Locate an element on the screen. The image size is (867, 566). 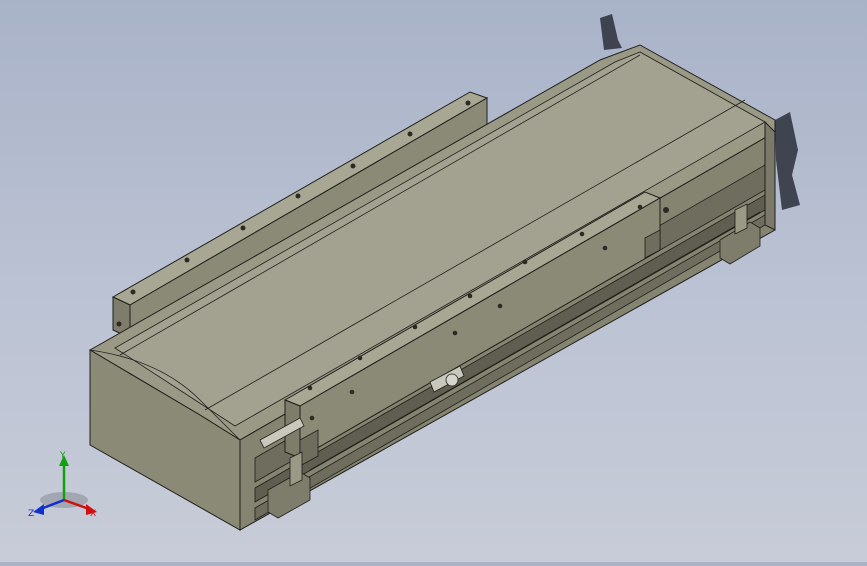
axis-triad: Y X Z is located at coordinates (62, 485).